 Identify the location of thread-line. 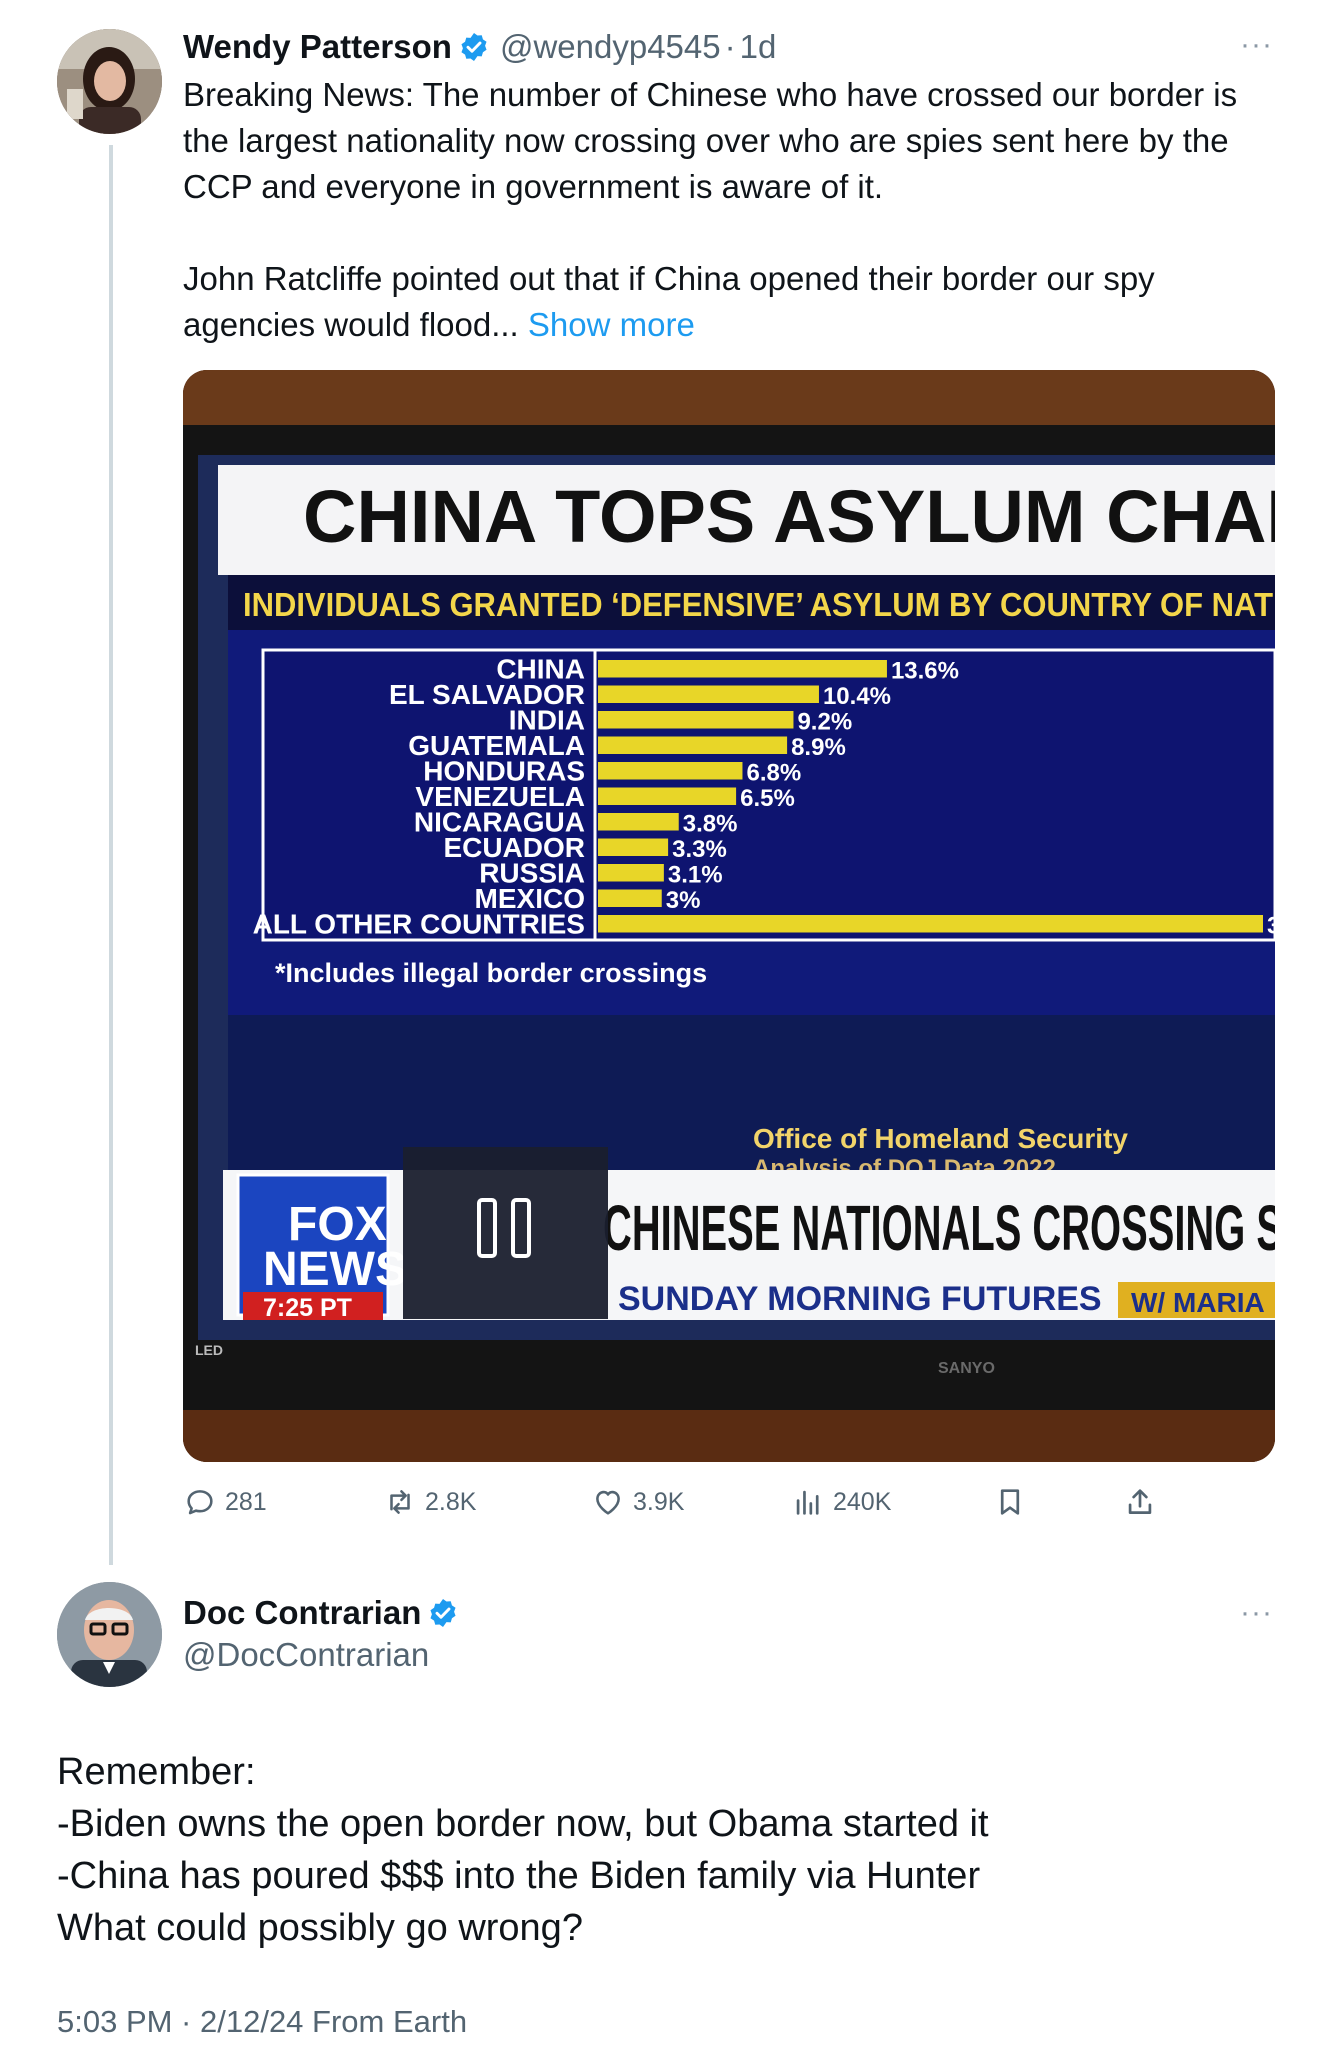
(111, 855).